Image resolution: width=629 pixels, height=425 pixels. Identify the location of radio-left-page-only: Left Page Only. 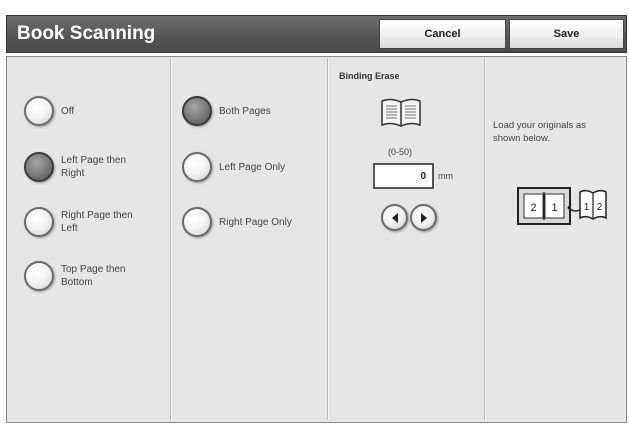
(250, 167).